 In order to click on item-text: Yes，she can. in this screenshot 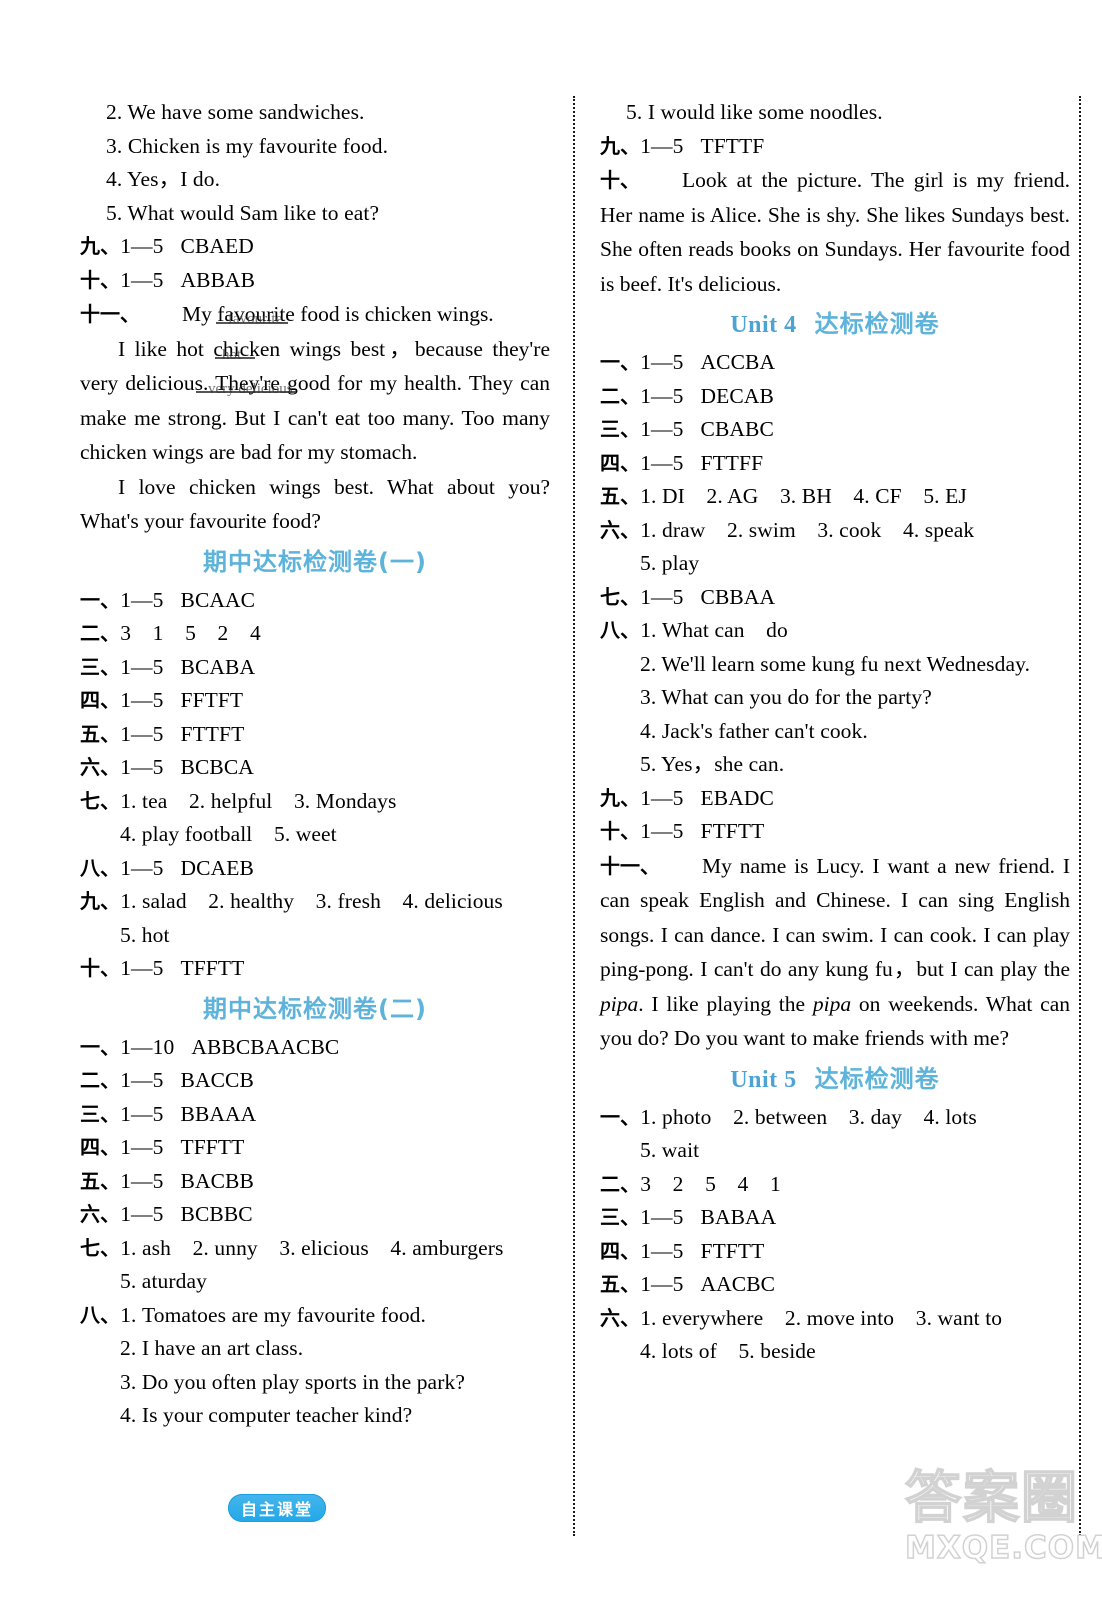, I will do `click(723, 764)`.